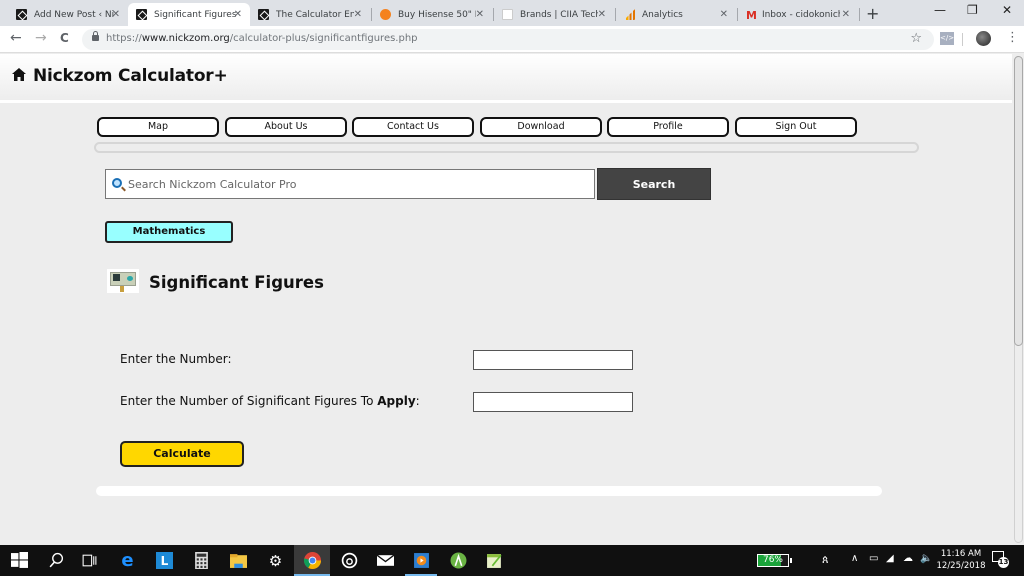  I want to click on number-label-text: Enter the Number:, so click(176, 359).